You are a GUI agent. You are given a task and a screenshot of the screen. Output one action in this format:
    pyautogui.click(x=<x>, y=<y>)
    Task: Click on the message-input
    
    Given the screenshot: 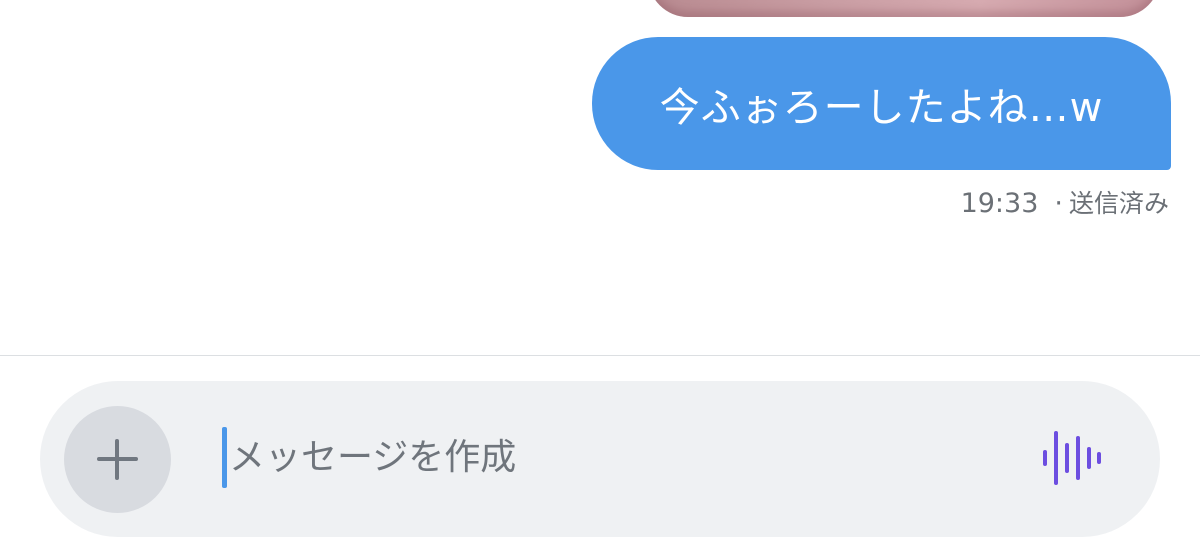 What is the action you would take?
    pyautogui.click(x=619, y=457)
    